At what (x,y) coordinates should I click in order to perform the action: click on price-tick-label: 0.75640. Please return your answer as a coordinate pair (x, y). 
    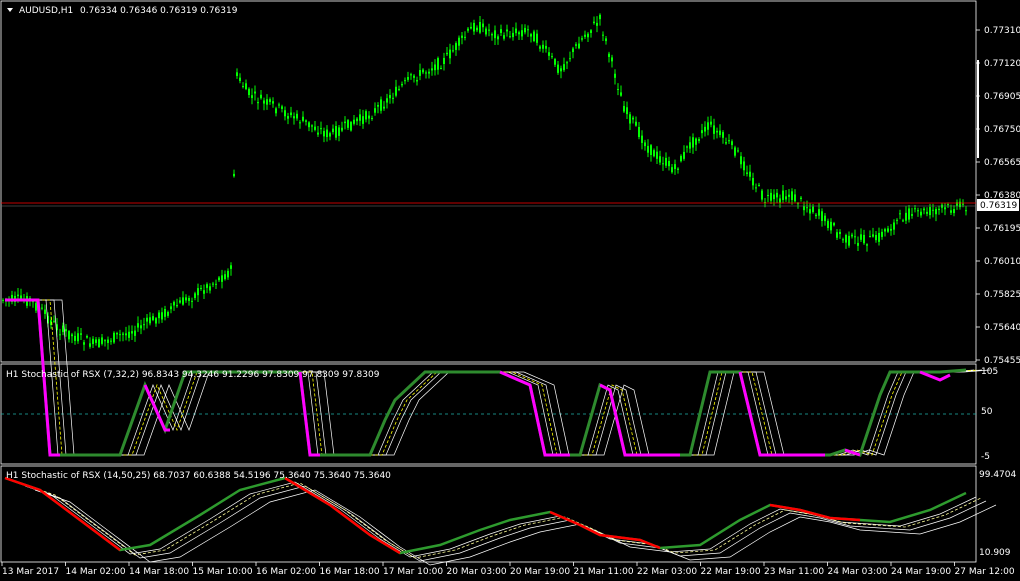
    Looking at the image, I should click on (1002, 328).